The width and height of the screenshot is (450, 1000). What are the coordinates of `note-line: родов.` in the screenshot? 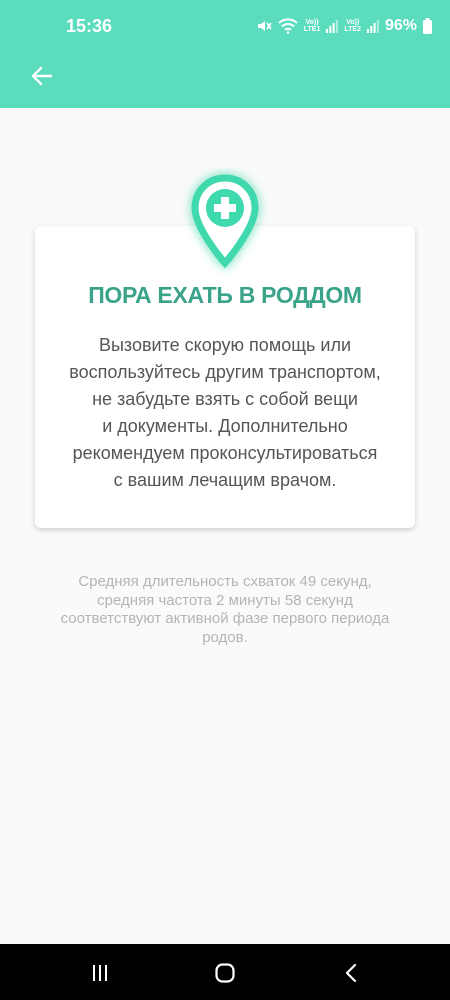 It's located at (225, 637).